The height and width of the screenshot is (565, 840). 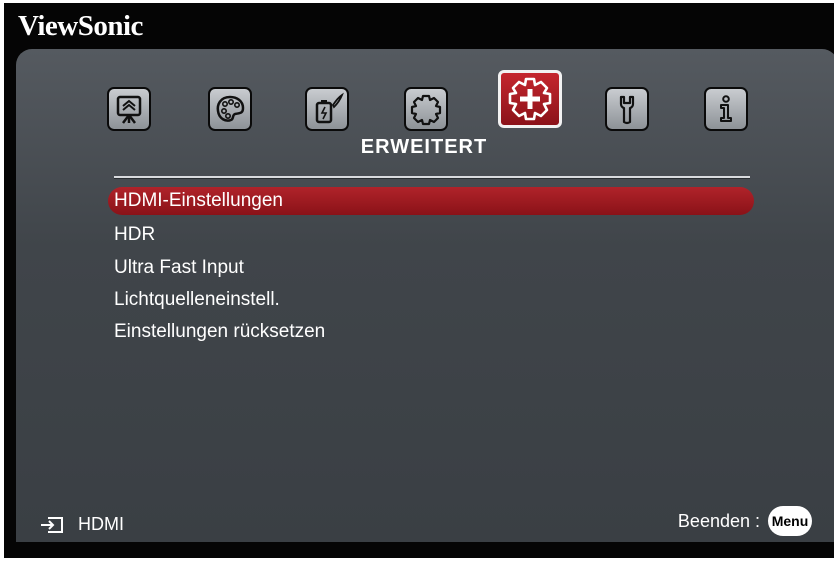 What do you see at coordinates (230, 109) in the screenshot?
I see `tab-palette-icon` at bounding box center [230, 109].